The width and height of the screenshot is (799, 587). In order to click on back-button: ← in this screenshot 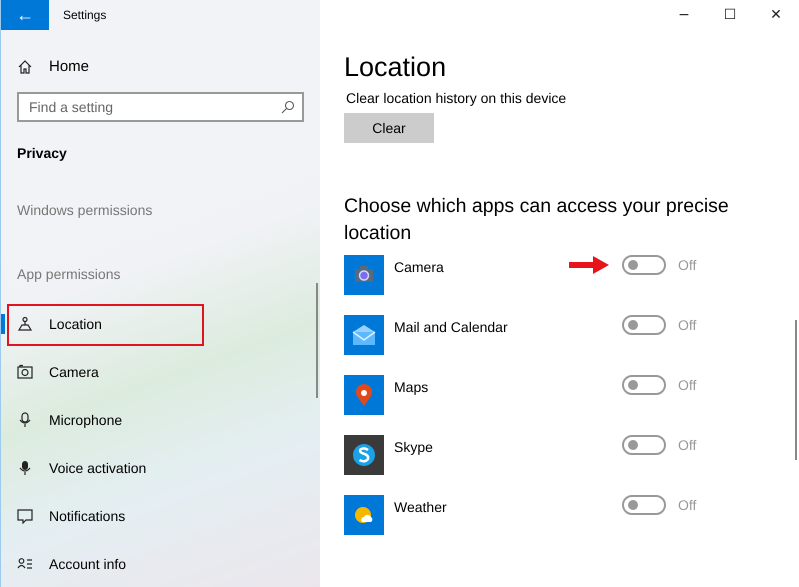, I will do `click(25, 15)`.